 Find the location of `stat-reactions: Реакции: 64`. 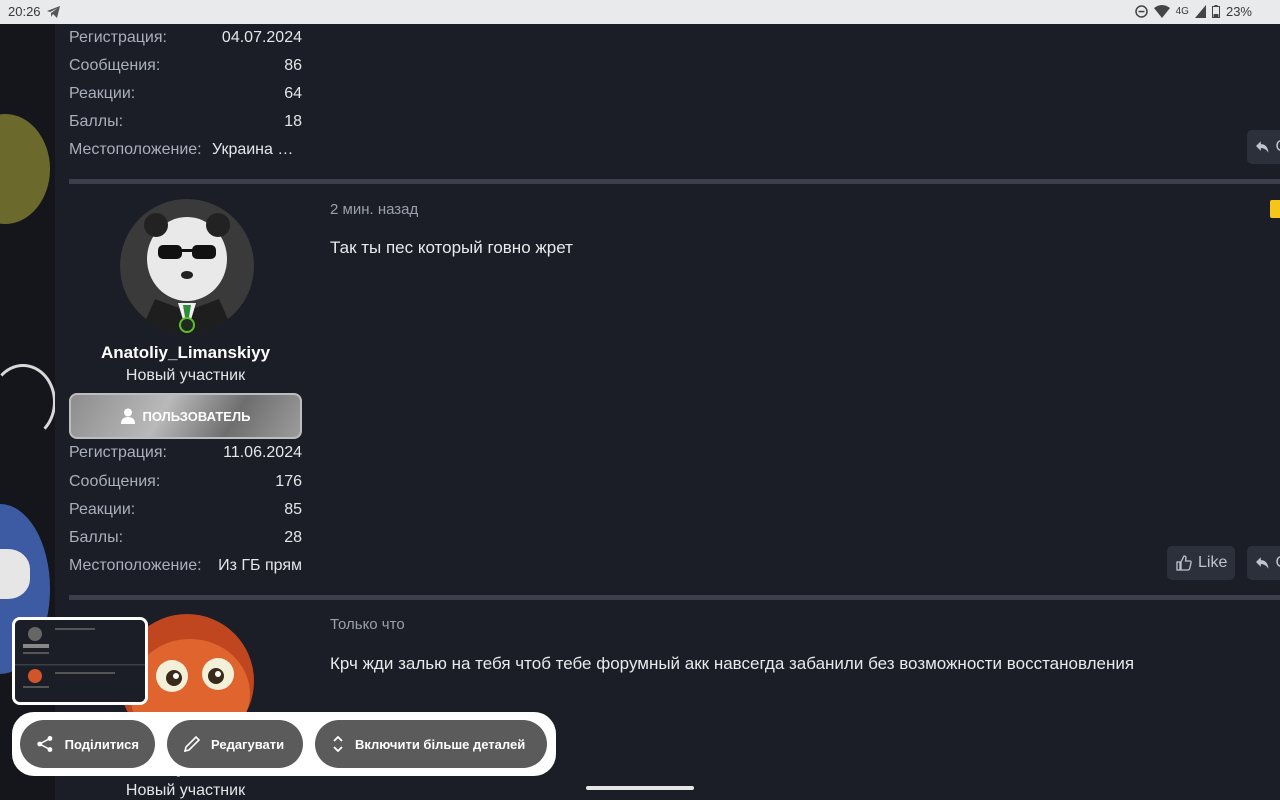

stat-reactions: Реакции: 64 is located at coordinates (185, 93).